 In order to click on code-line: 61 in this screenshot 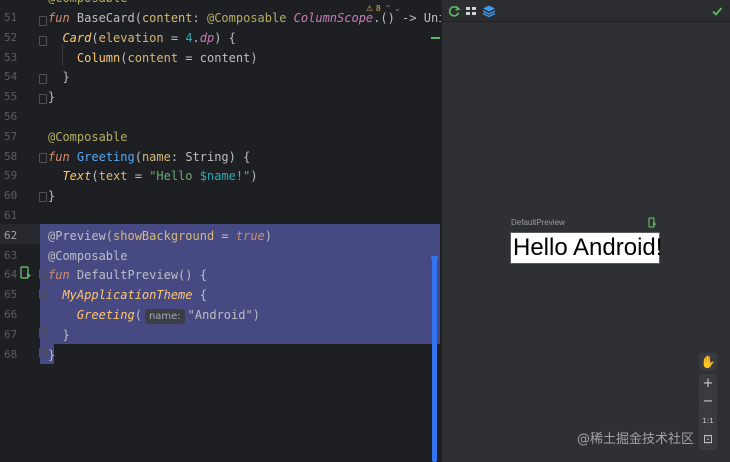, I will do `click(220, 216)`.